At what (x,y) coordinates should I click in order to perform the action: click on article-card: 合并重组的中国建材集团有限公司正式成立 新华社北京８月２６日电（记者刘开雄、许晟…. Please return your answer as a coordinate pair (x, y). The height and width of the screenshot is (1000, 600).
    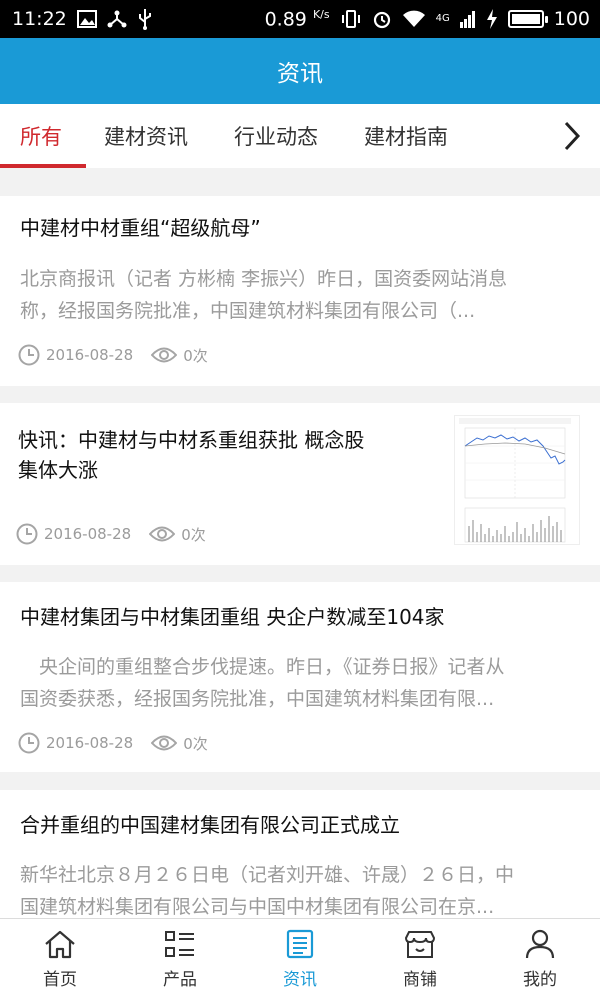
    Looking at the image, I should click on (300, 860).